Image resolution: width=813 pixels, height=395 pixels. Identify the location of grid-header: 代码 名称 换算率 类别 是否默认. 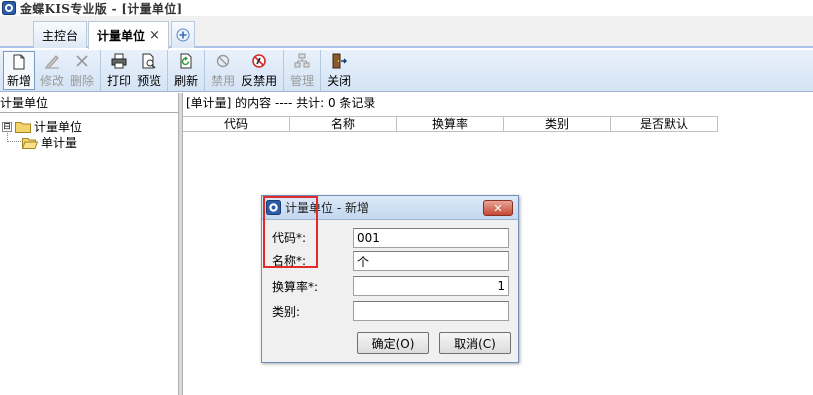
(450, 124).